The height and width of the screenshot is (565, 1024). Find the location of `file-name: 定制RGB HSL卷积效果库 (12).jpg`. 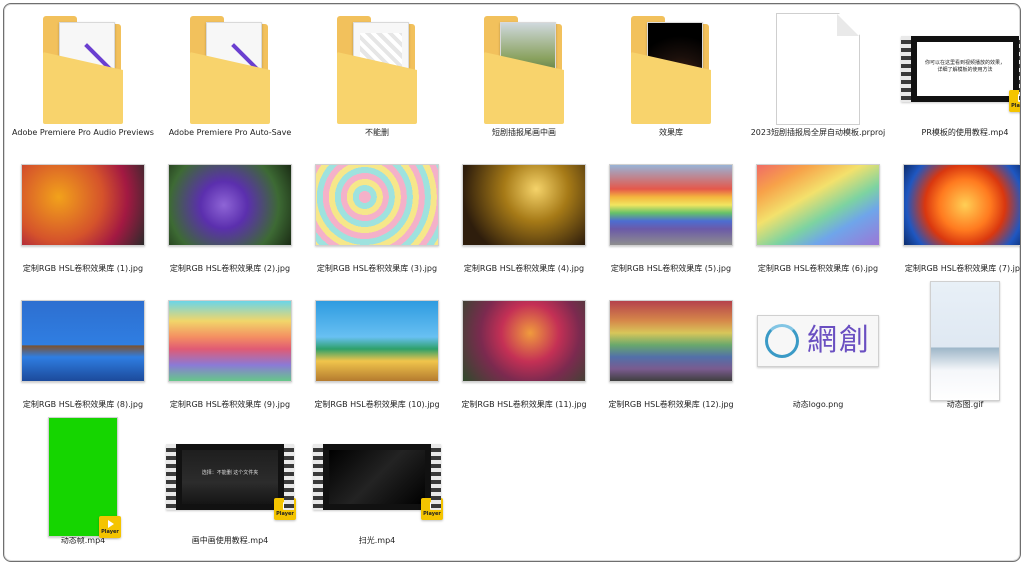

file-name: 定制RGB HSL卷积效果库 (12).jpg is located at coordinates (671, 404).